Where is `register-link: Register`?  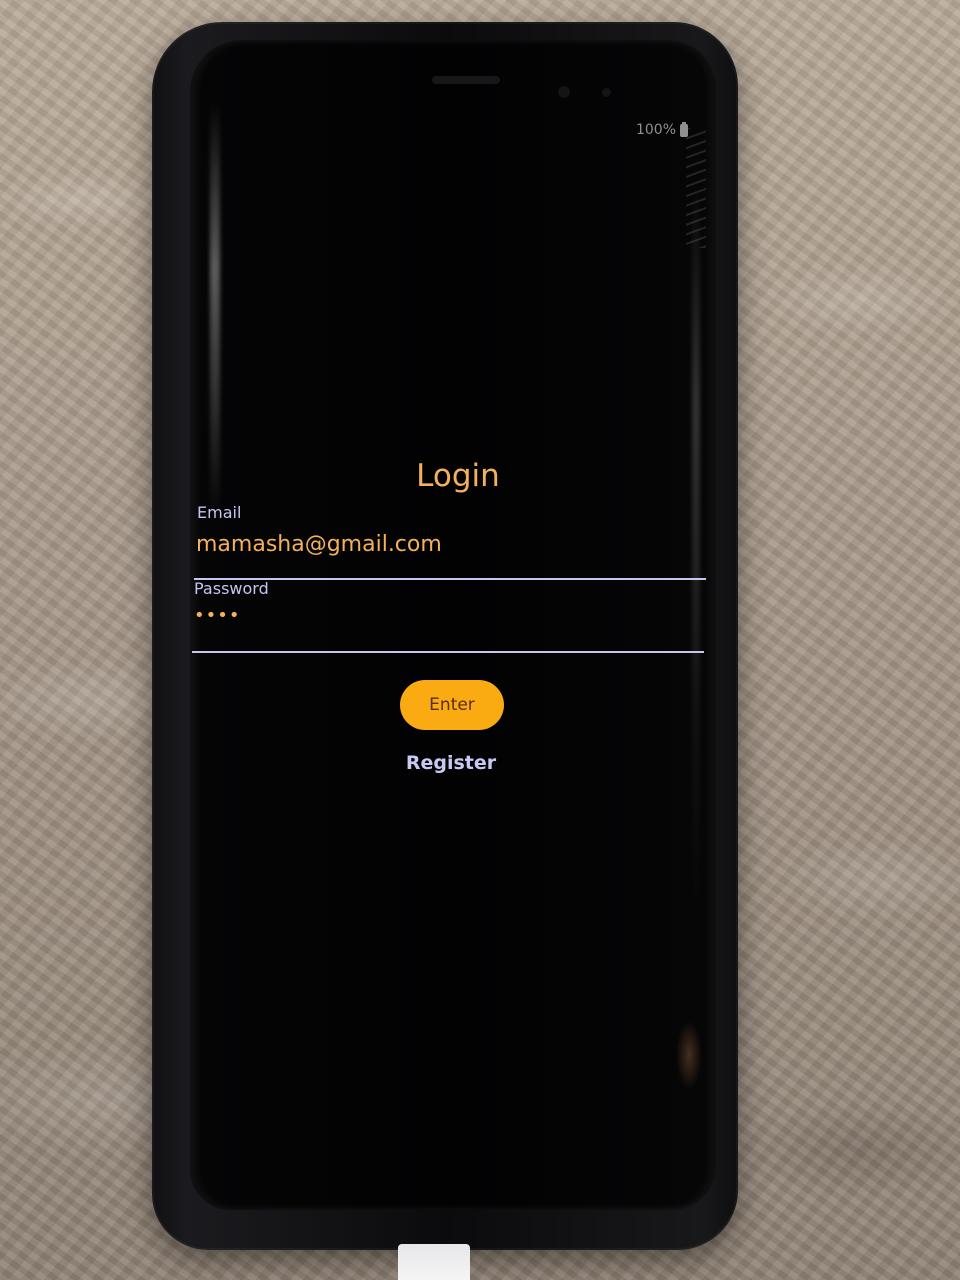
register-link: Register is located at coordinates (451, 763).